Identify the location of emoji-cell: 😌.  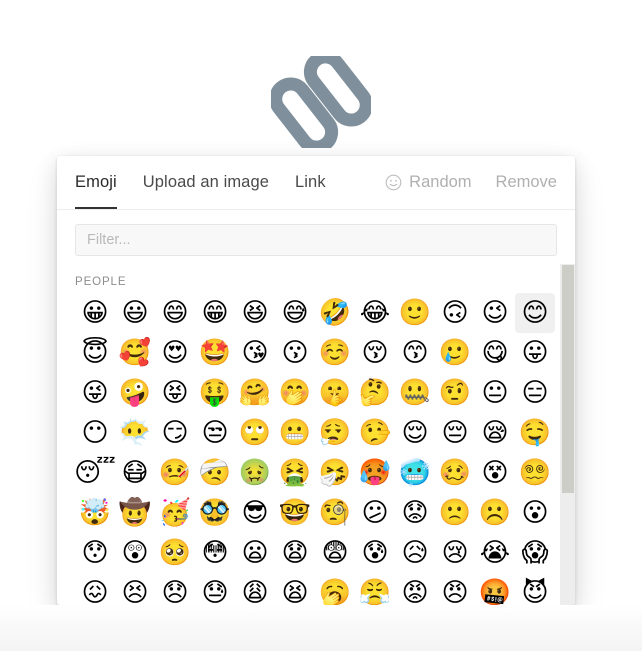
(415, 433).